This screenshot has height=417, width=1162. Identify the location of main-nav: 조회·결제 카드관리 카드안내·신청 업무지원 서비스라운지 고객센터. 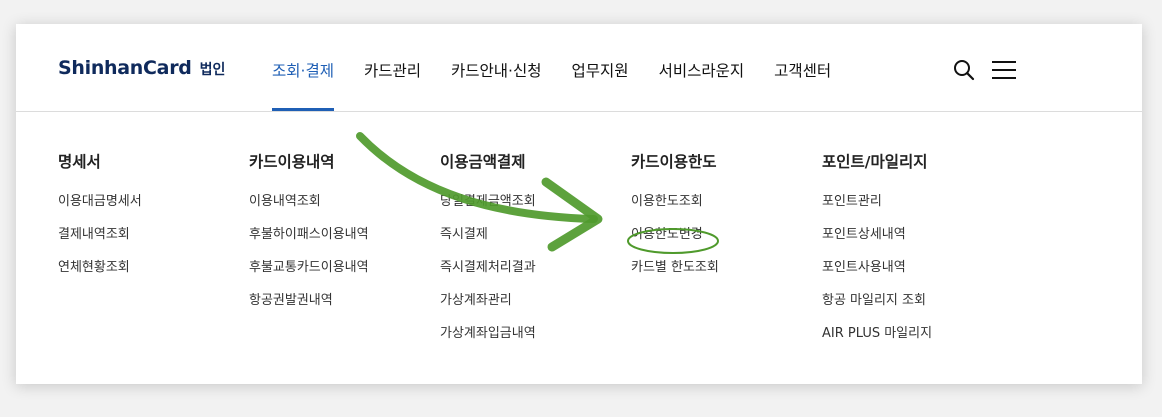
(566, 67).